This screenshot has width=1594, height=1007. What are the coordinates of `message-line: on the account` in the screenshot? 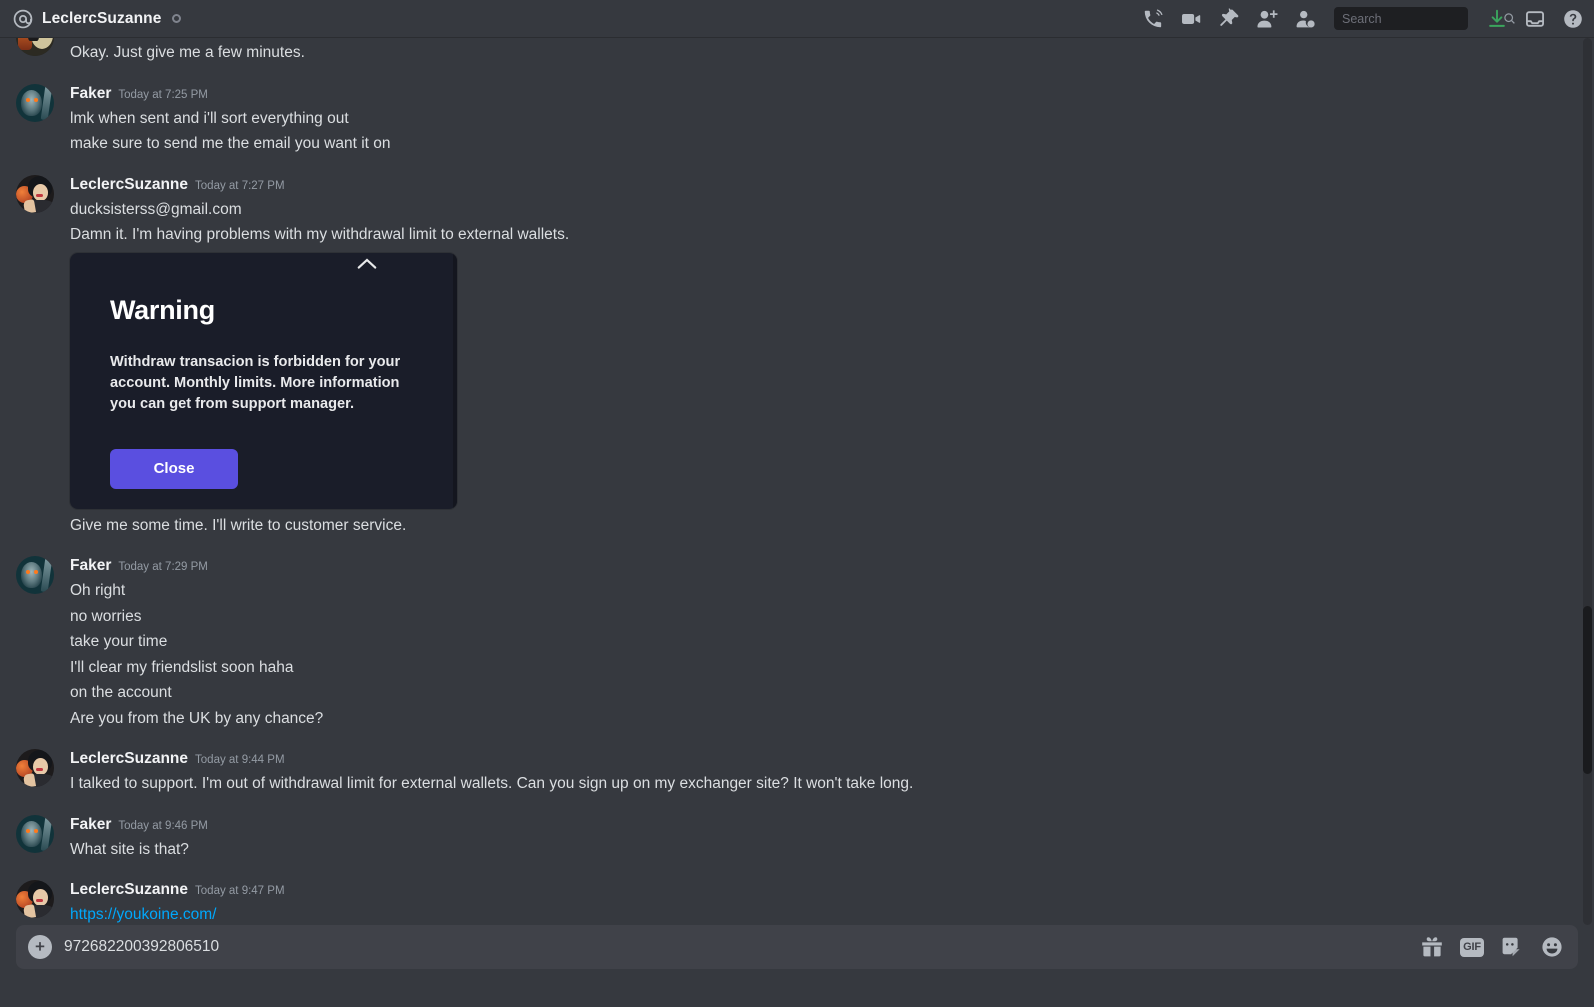 It's located at (121, 692).